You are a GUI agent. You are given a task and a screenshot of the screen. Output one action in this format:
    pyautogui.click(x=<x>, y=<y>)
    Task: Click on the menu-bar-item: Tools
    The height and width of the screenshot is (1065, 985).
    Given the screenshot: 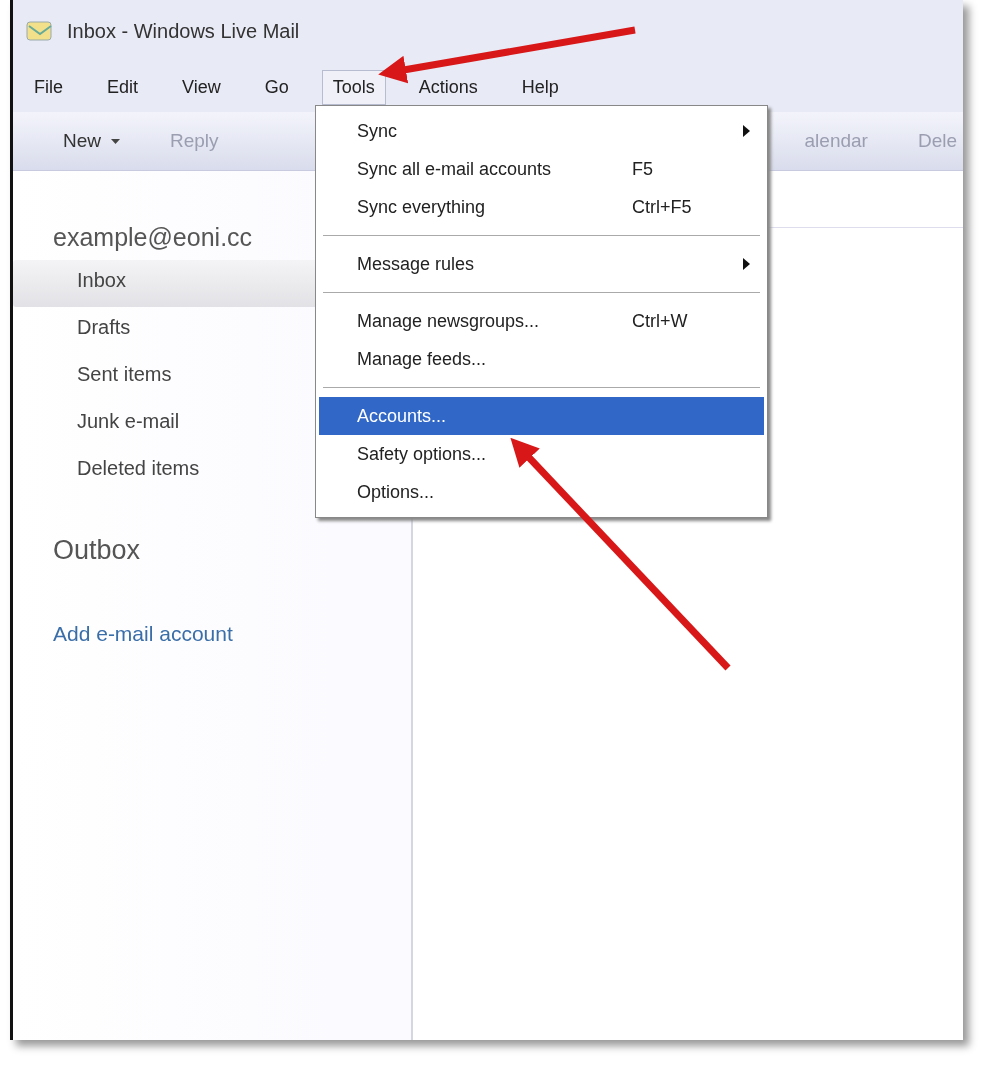 What is the action you would take?
    pyautogui.click(x=353, y=87)
    